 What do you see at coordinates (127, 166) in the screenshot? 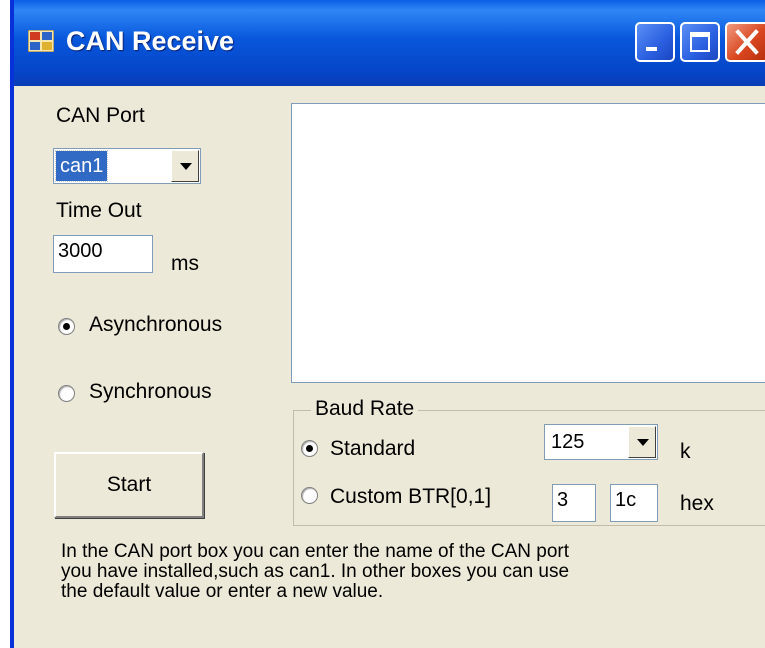
I see `can-port-select: can1` at bounding box center [127, 166].